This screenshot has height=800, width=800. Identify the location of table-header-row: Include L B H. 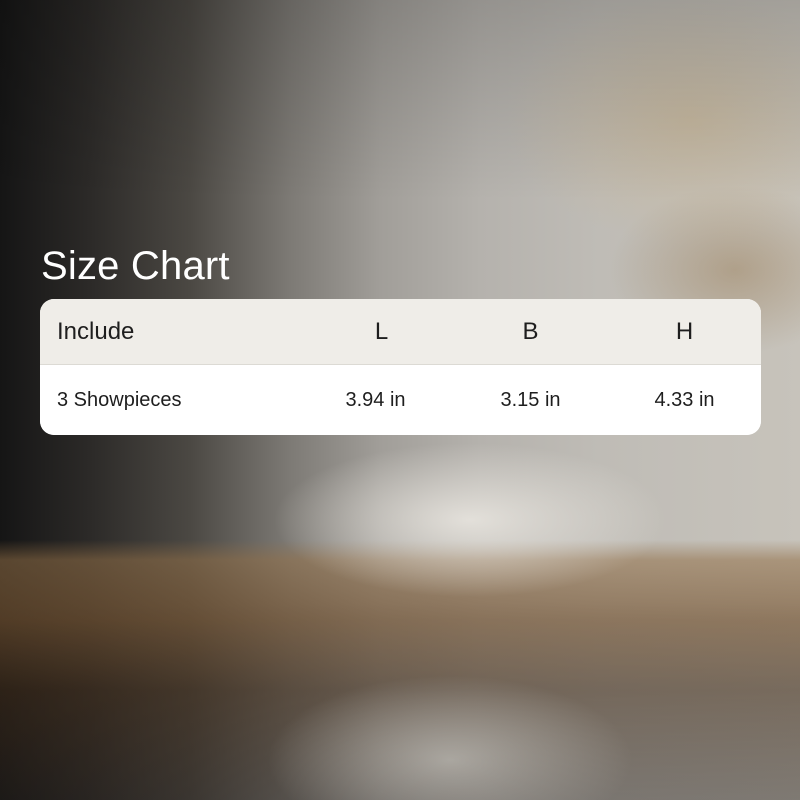
(400, 332).